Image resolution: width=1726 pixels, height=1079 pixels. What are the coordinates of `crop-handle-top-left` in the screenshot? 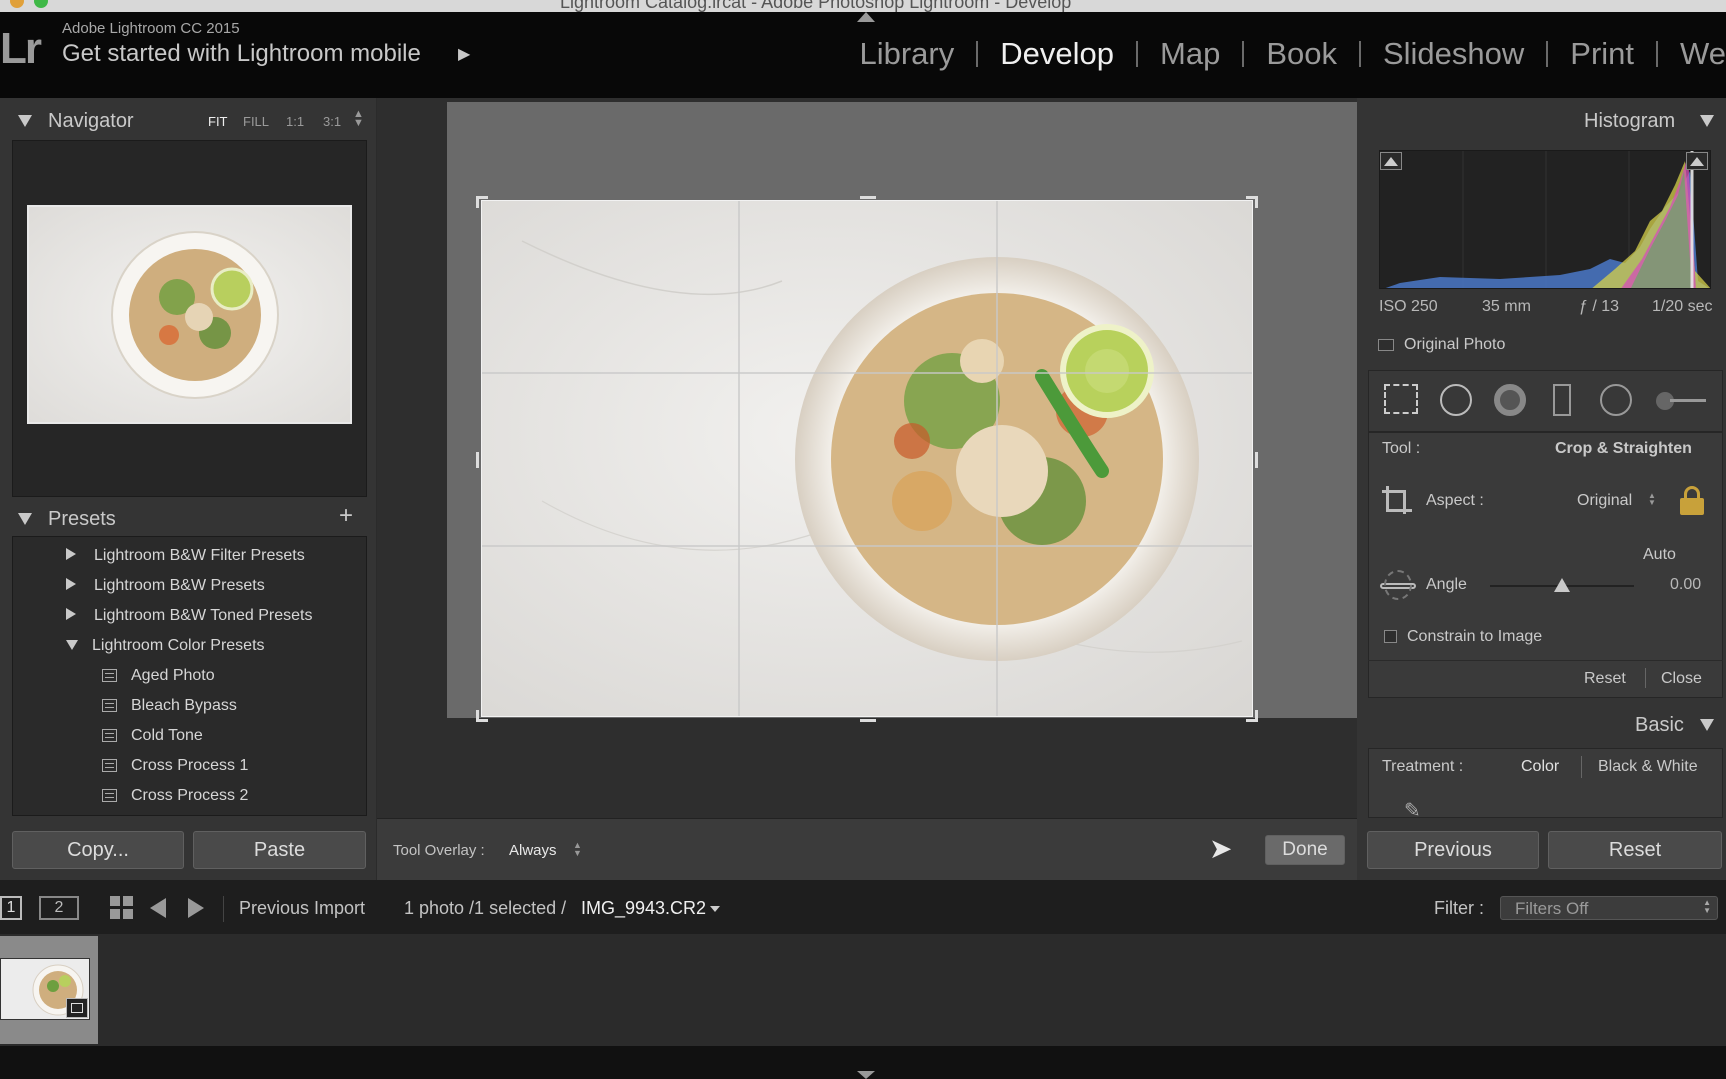 It's located at (482, 202).